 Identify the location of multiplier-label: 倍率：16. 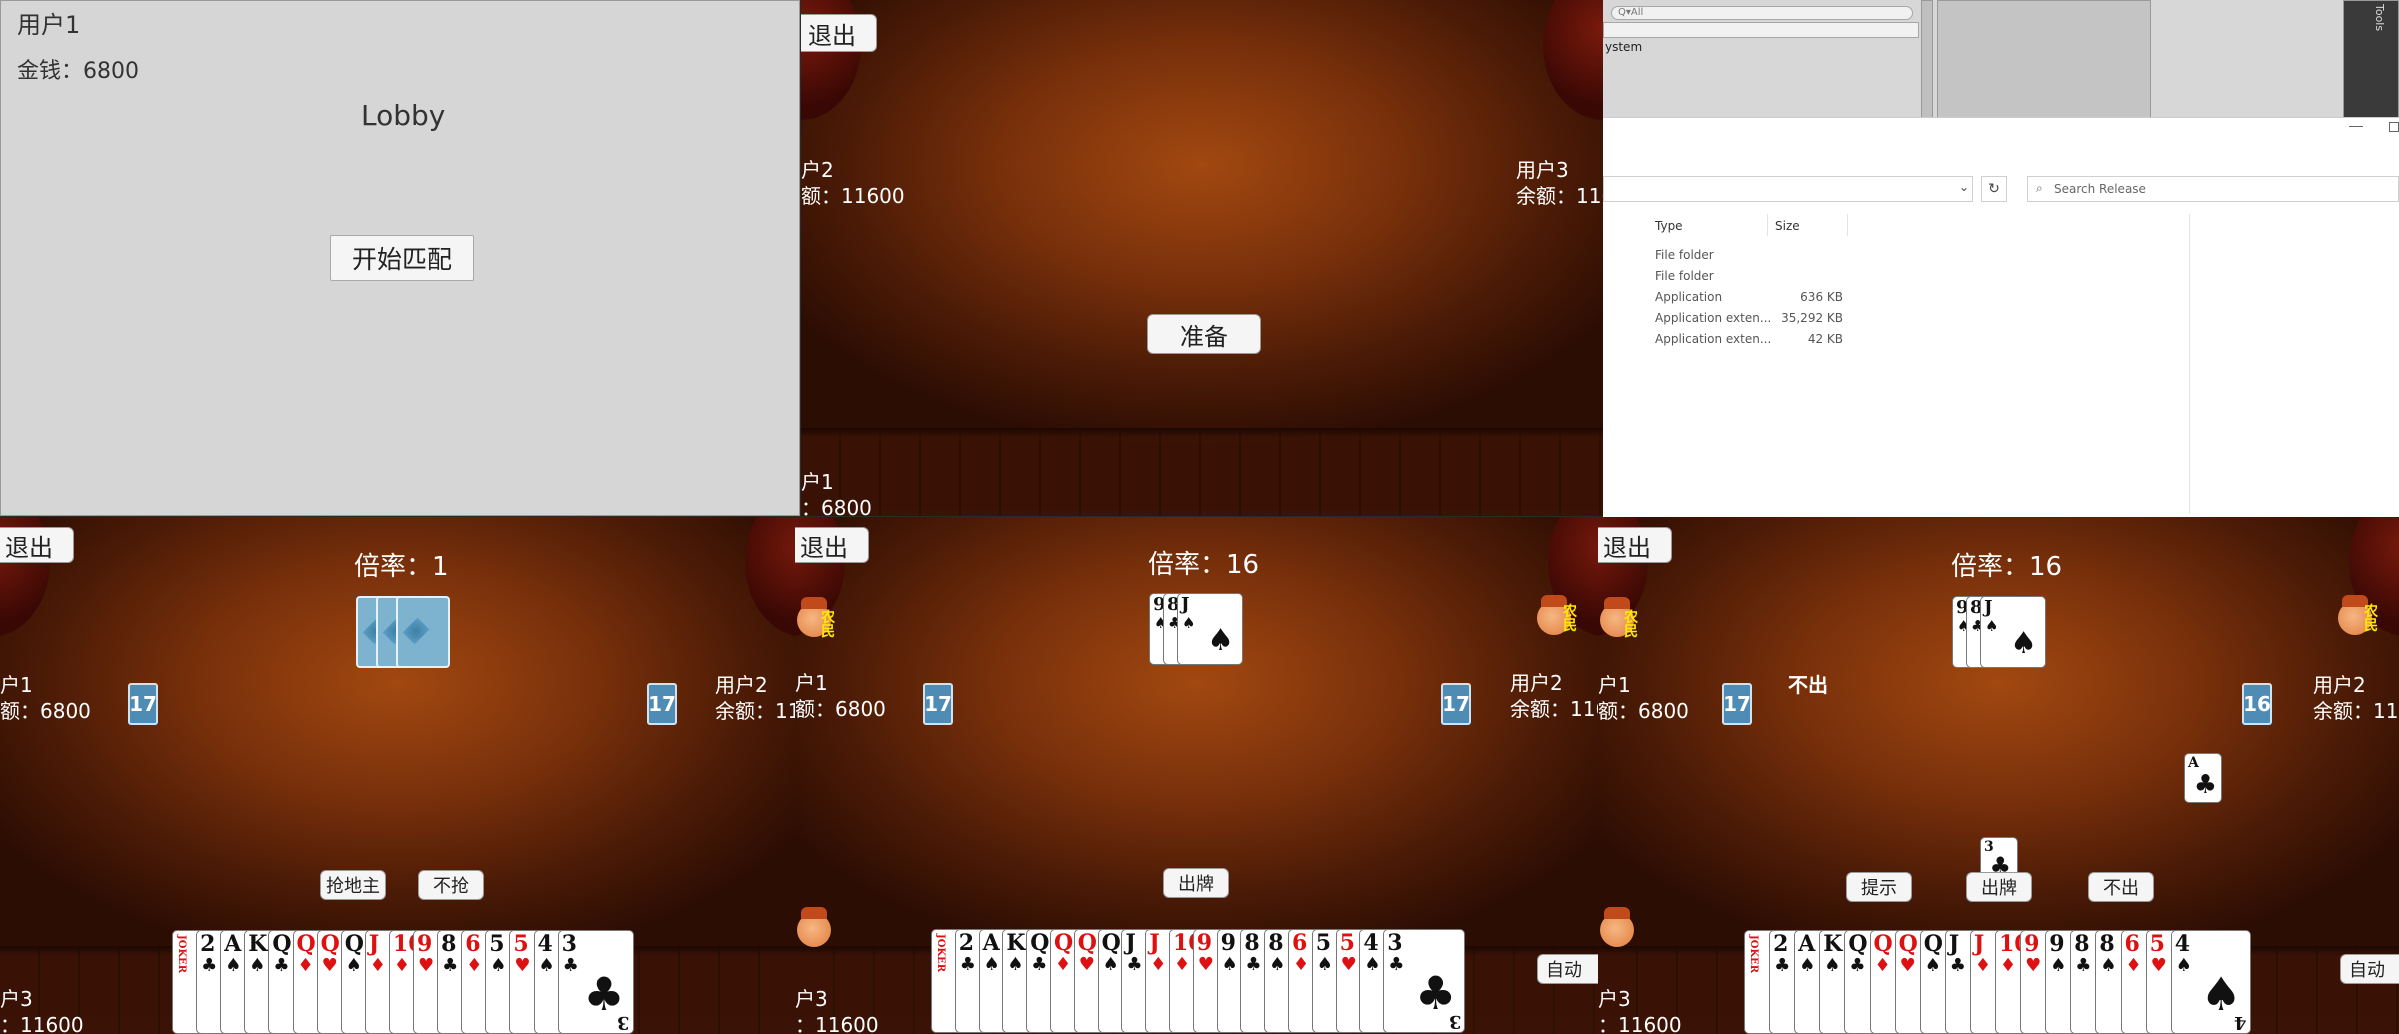
(1204, 565).